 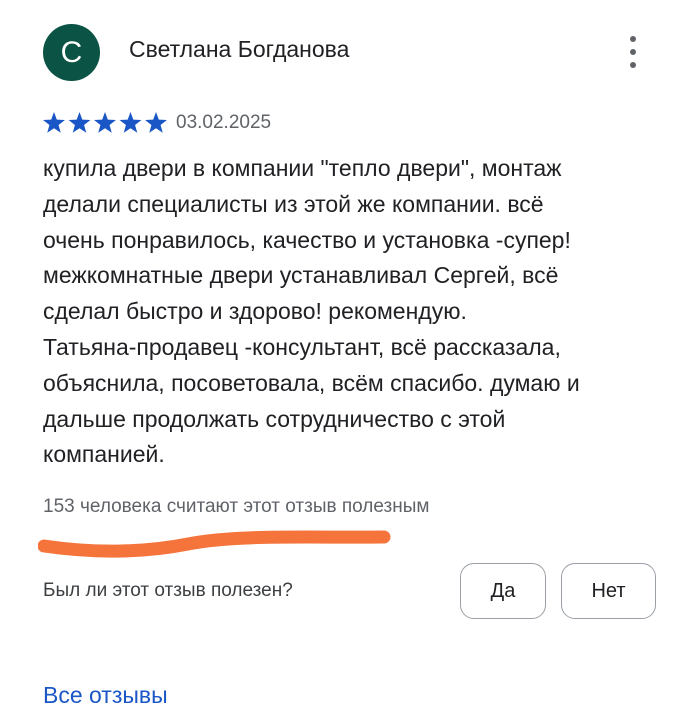 What do you see at coordinates (214, 544) in the screenshot?
I see `highlight-underline` at bounding box center [214, 544].